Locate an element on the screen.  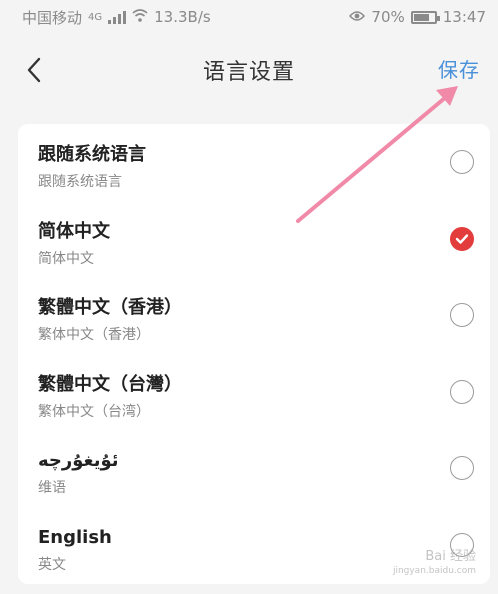
radio-checked-icon is located at coordinates (462, 238).